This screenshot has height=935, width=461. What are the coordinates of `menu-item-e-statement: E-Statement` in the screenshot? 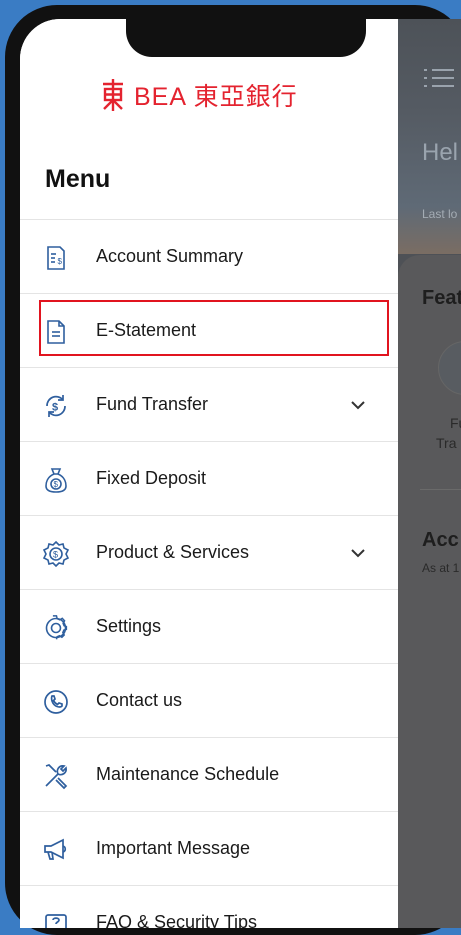 It's located at (209, 330).